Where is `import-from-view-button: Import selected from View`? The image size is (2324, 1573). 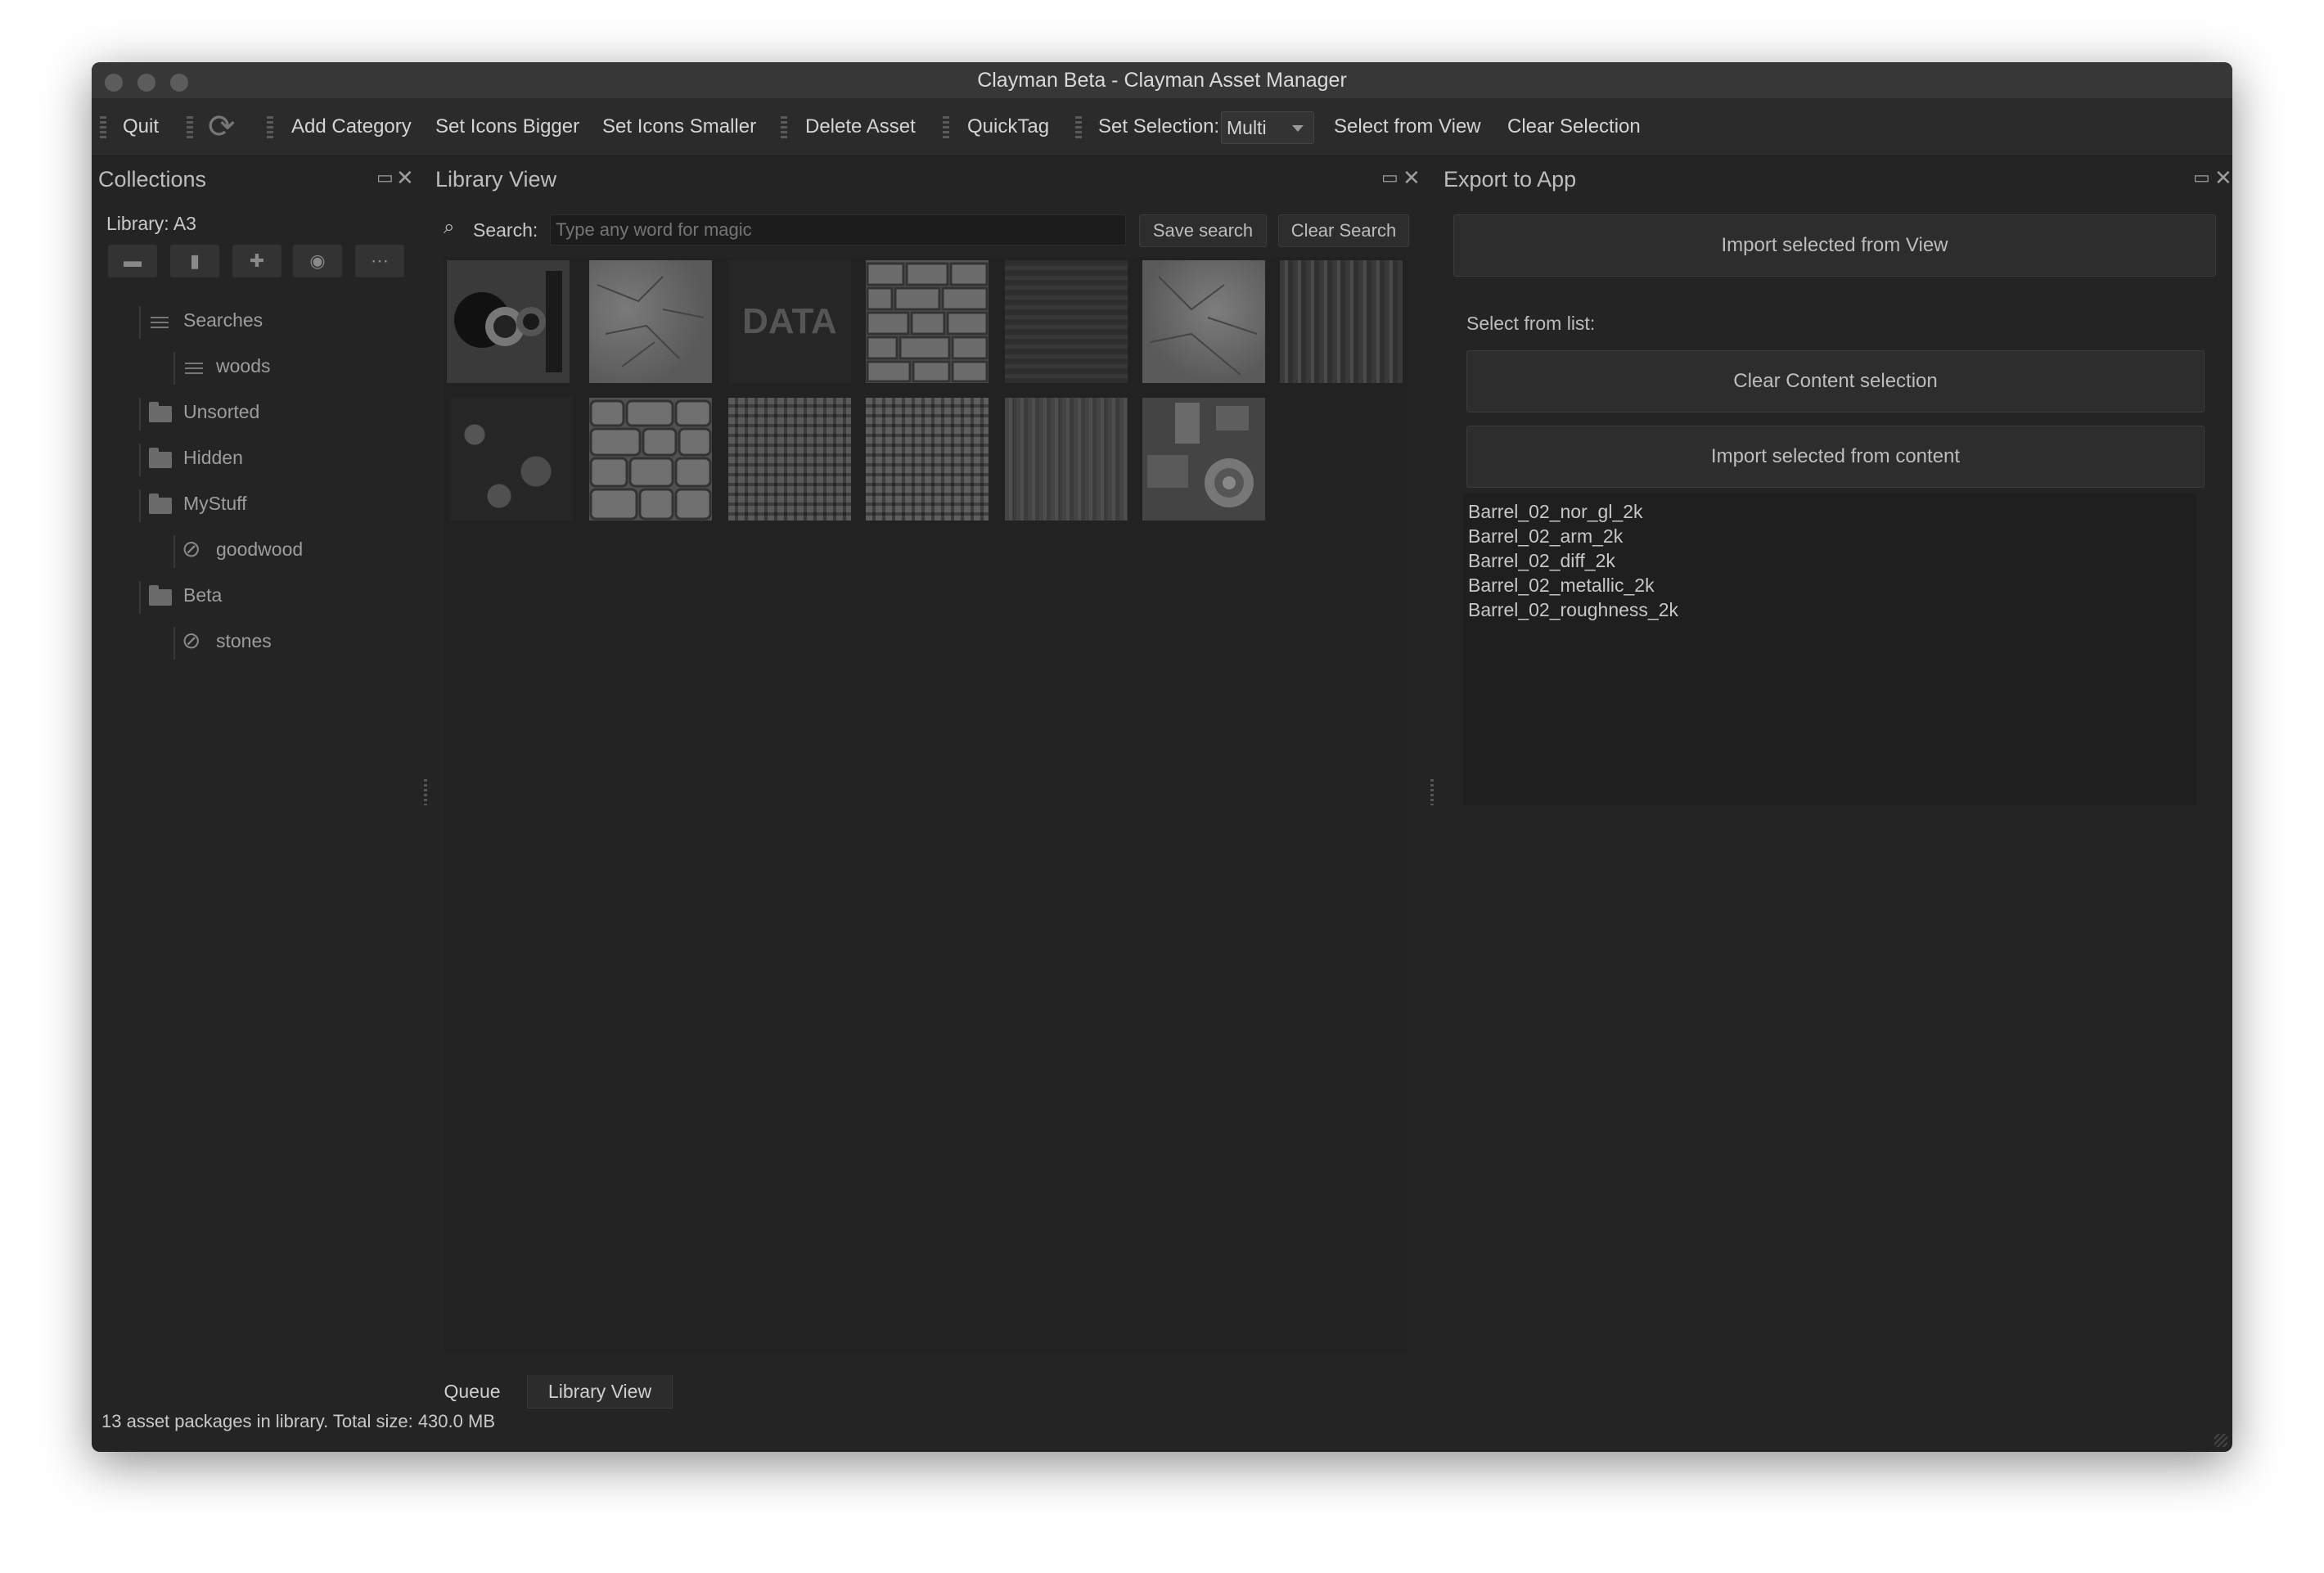
import-from-view-button: Import selected from View is located at coordinates (1835, 245).